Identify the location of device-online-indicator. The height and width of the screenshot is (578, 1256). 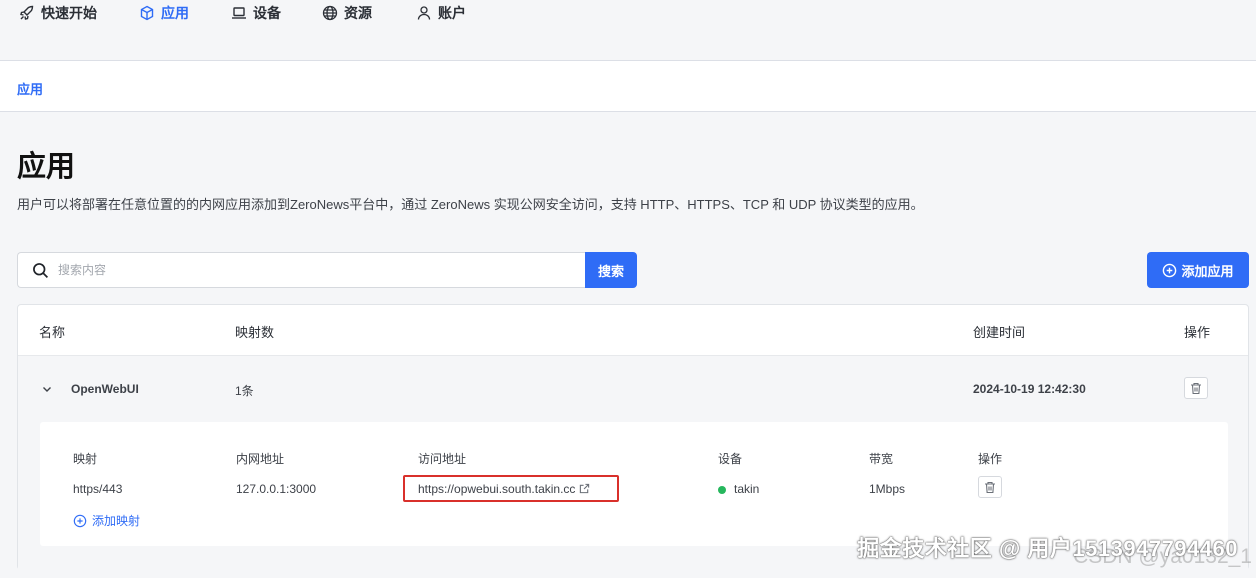
(722, 490).